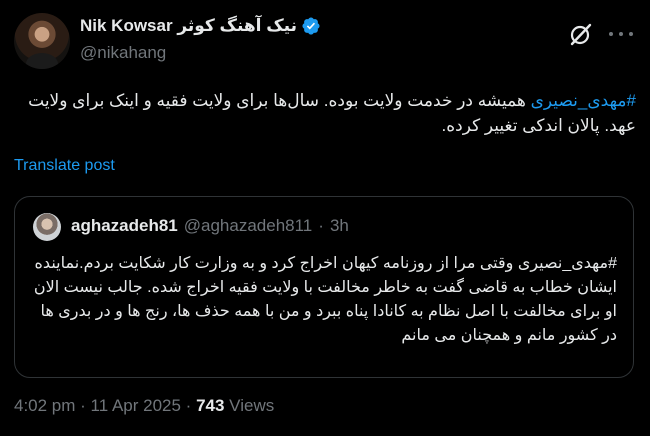 The height and width of the screenshot is (436, 650). Describe the element at coordinates (581, 34) in the screenshot. I see `grok-icon` at that location.